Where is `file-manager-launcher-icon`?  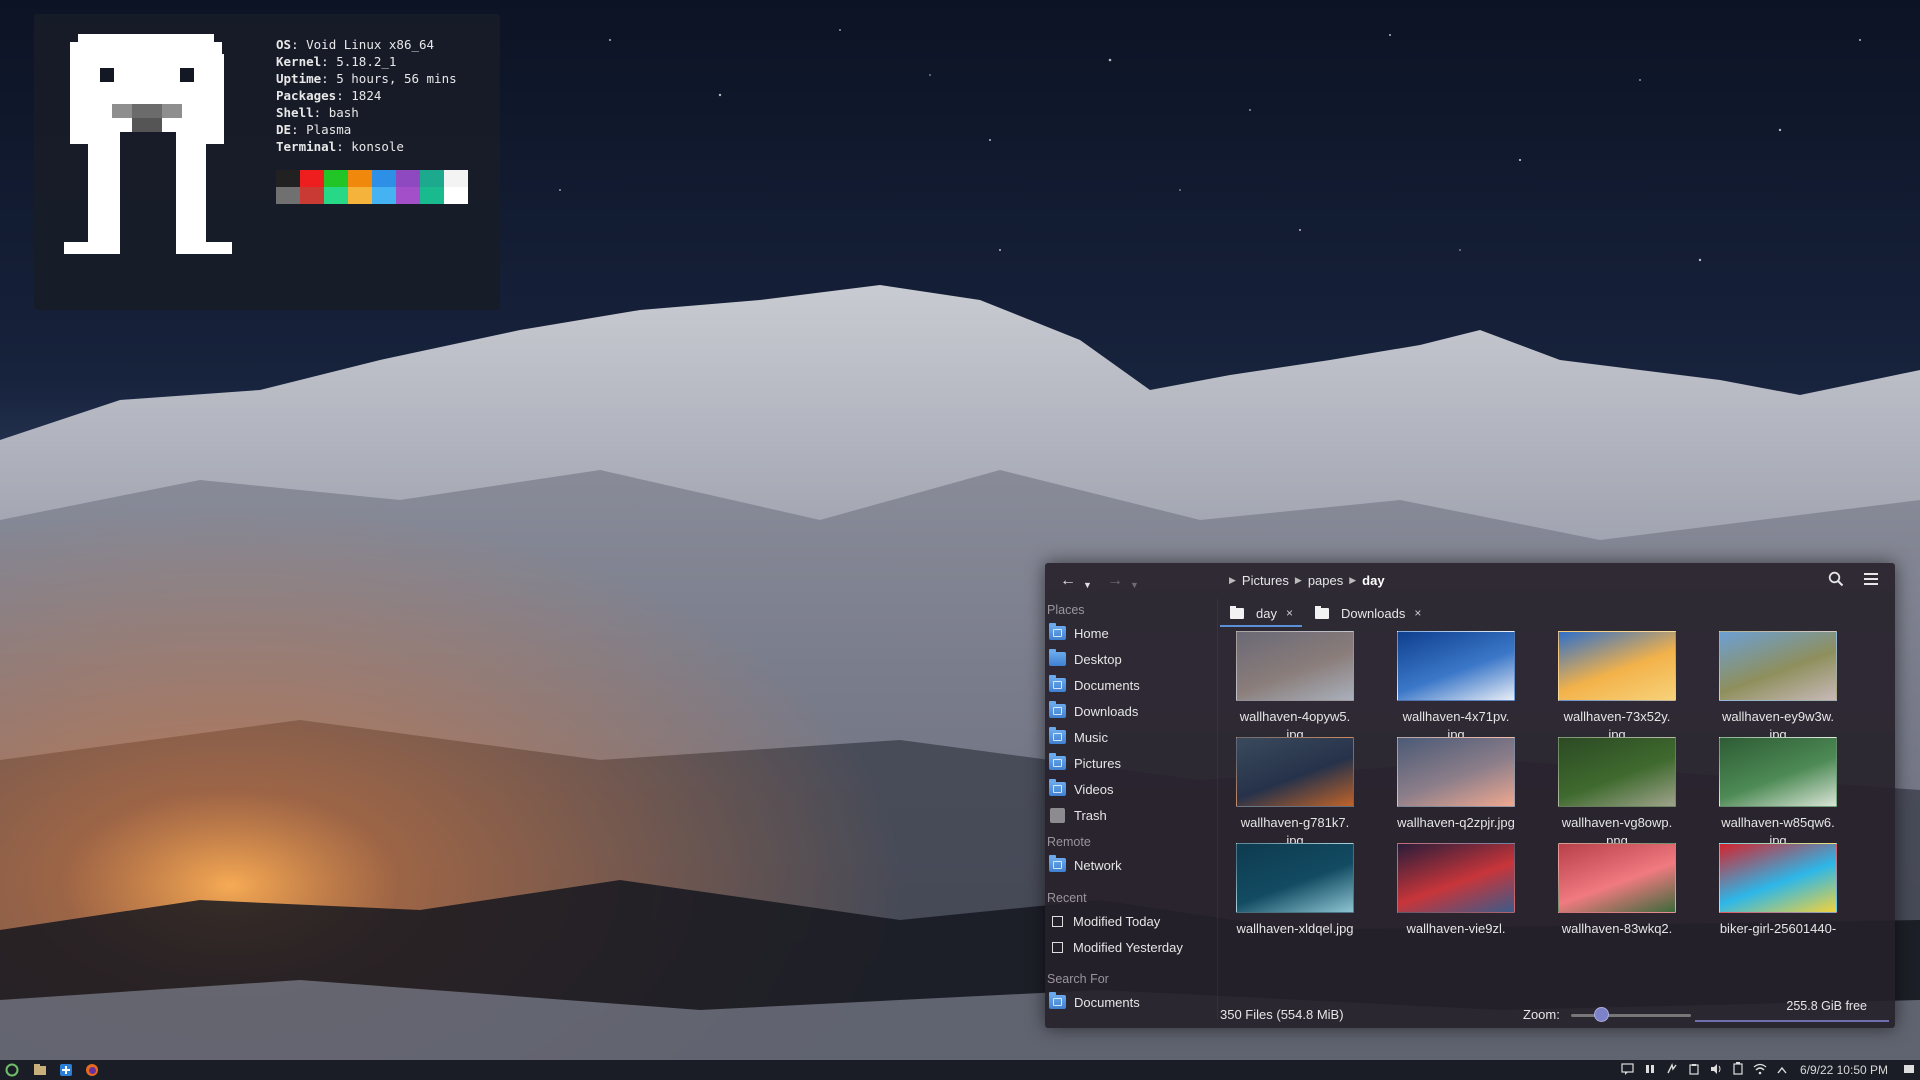
file-manager-launcher-icon is located at coordinates (40, 1070).